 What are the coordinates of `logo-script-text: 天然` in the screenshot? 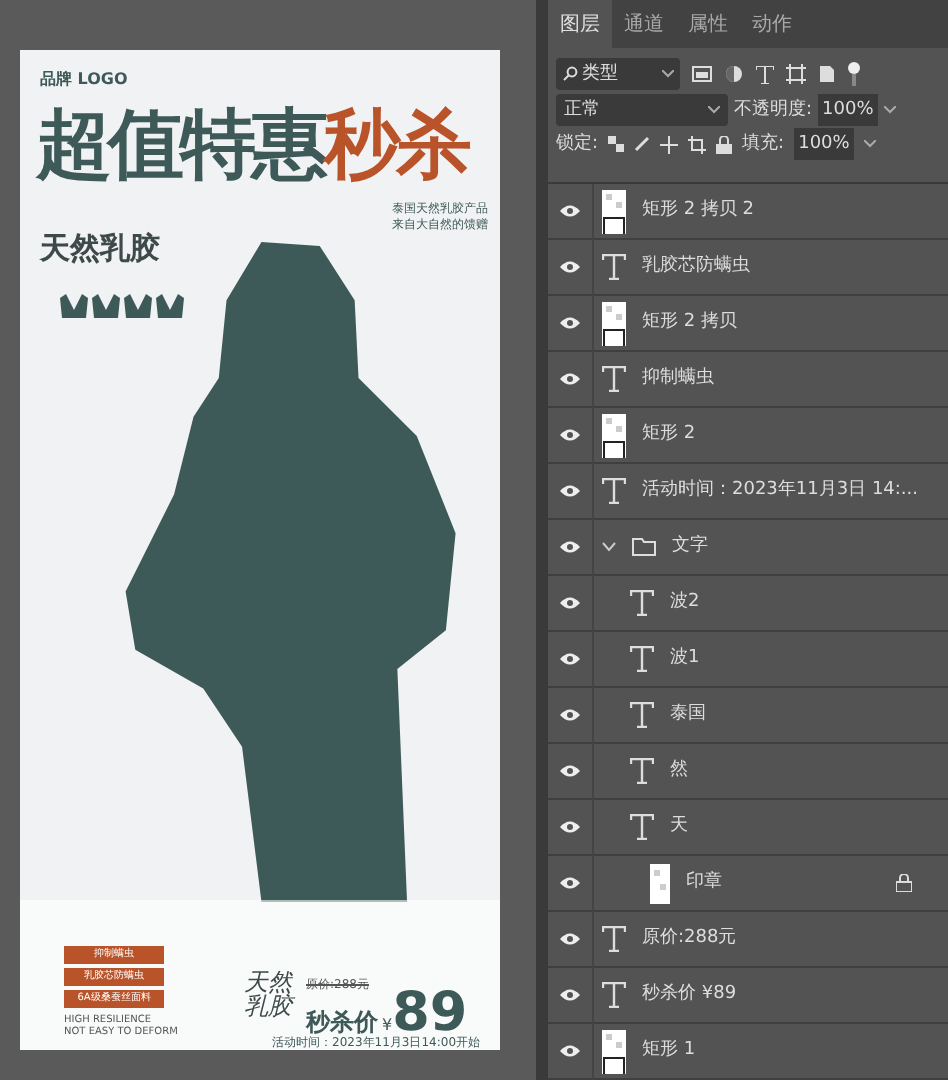 It's located at (268, 982).